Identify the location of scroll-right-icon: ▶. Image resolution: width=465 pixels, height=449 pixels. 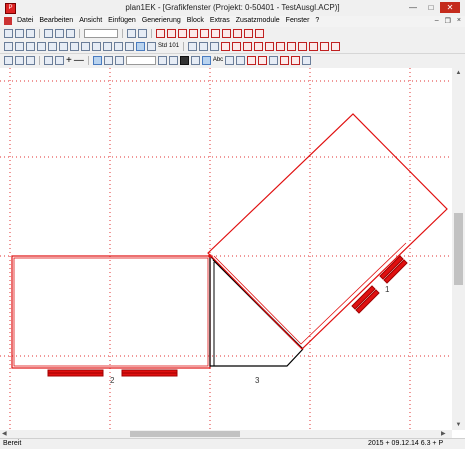
(443, 434).